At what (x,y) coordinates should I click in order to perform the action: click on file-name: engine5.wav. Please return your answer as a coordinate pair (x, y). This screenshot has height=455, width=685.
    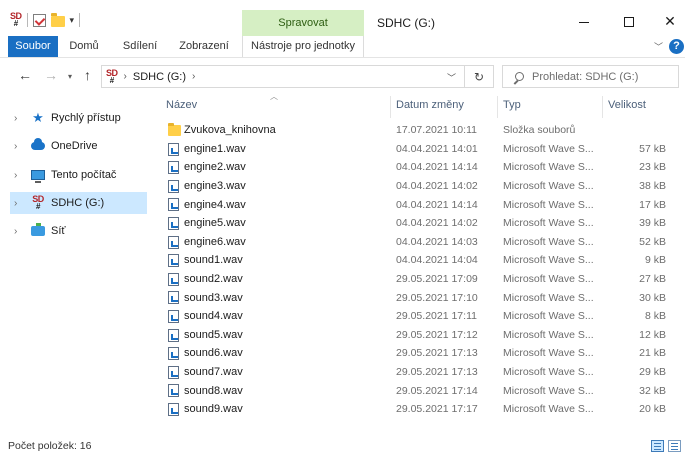
    Looking at the image, I should click on (215, 223).